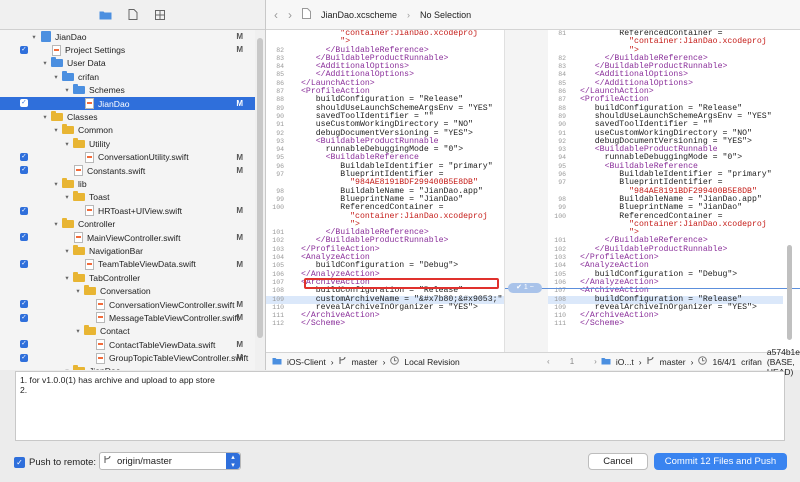  What do you see at coordinates (127, 344) in the screenshot?
I see `tree-item: ✓ ContactTableViewData.swift M` at bounding box center [127, 344].